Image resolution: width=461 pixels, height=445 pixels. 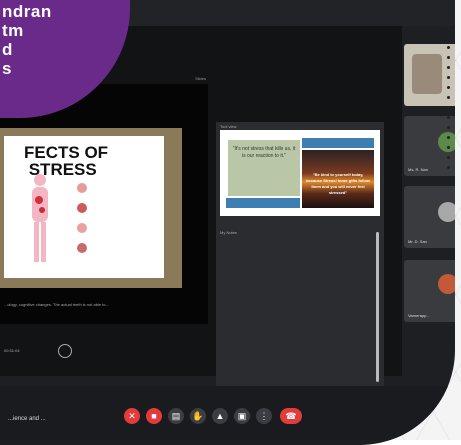 I want to click on participant-video, so click(x=427, y=74).